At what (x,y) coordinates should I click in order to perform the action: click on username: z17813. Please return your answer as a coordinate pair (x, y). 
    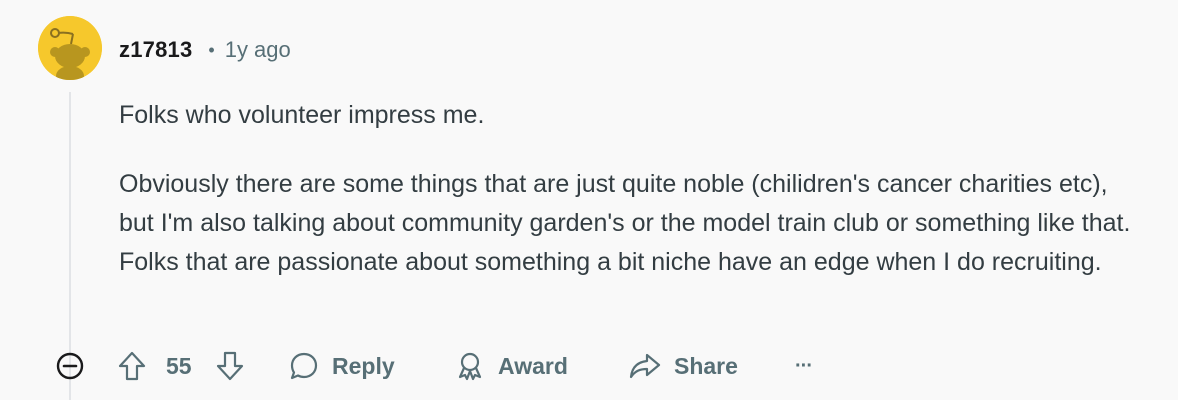
    Looking at the image, I should click on (155, 50).